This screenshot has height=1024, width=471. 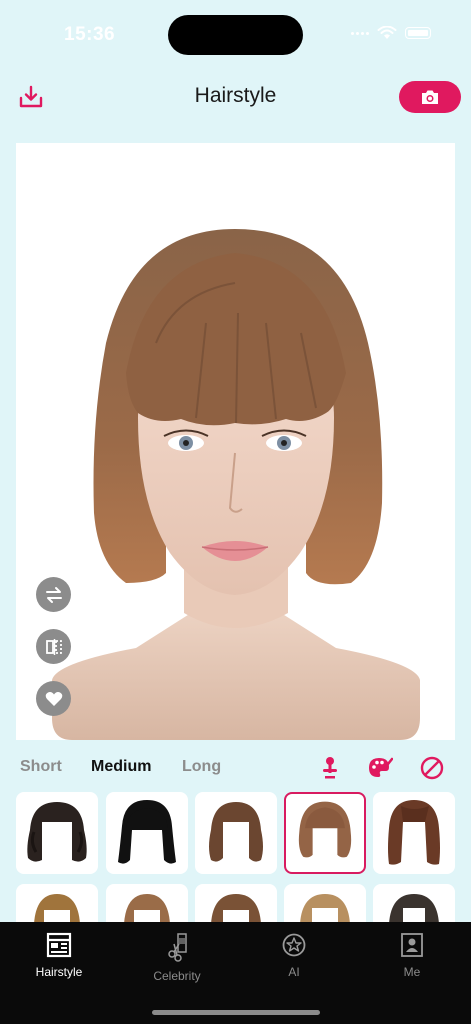 What do you see at coordinates (387, 32) in the screenshot?
I see `wifi-icon` at bounding box center [387, 32].